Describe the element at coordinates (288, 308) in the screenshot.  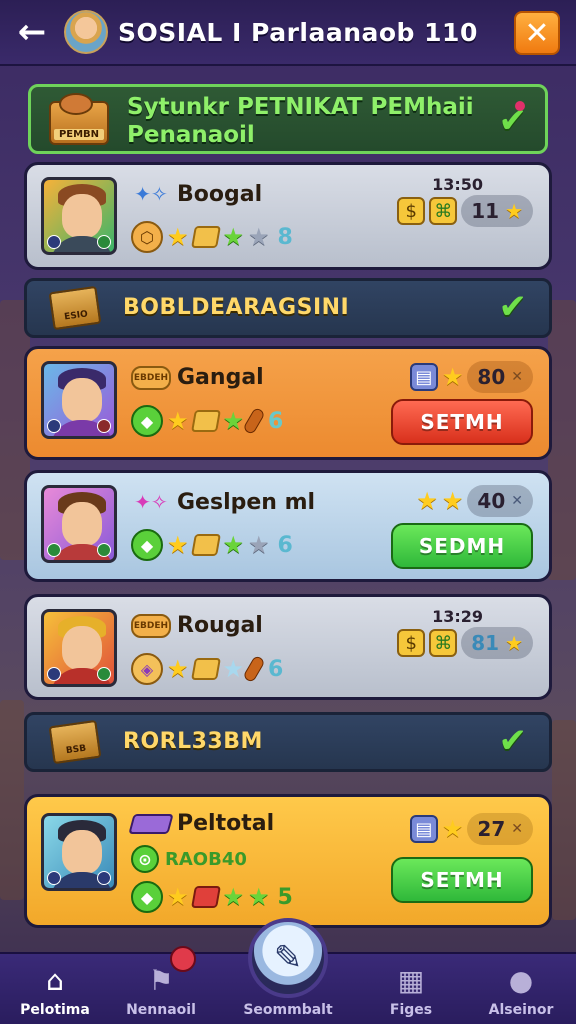
I see `section-divider: ESIO BOBLDEARAGSINI ✔` at that location.